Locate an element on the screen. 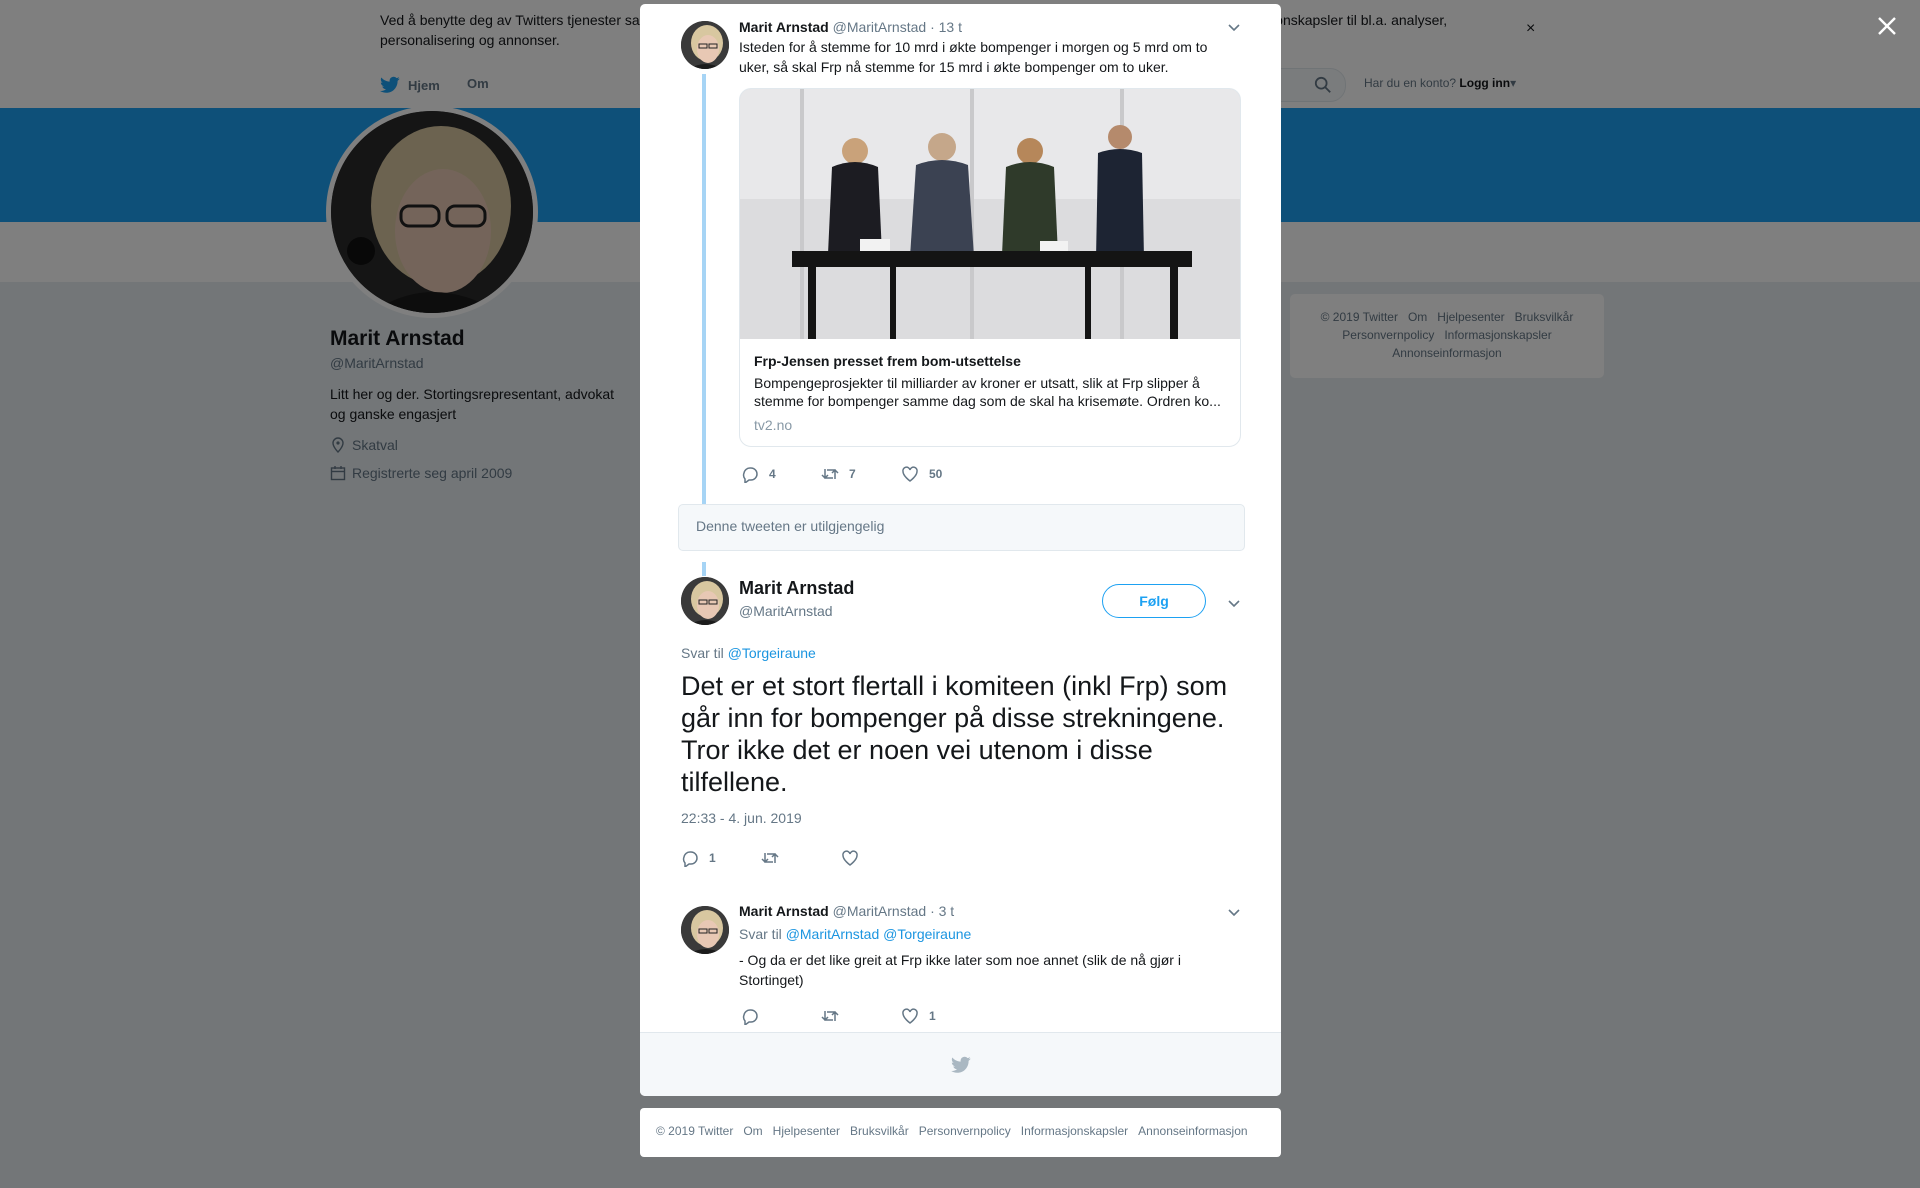 The height and width of the screenshot is (1188, 1920). twitter-bird-icon is located at coordinates (961, 1064).